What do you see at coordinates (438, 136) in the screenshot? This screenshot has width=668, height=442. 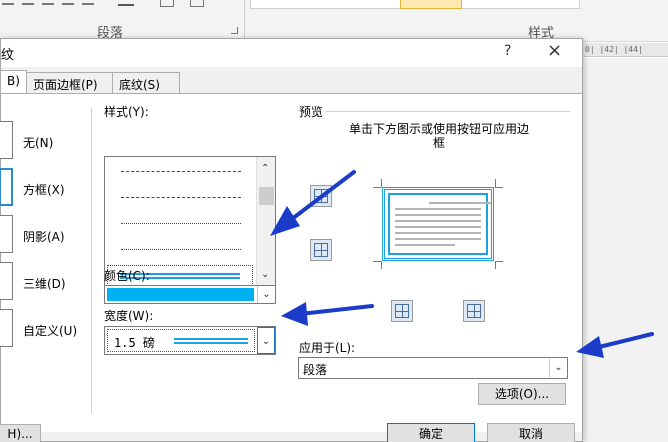 I see `preview-hint: 单击下方图示或使用按钮可应用边框` at bounding box center [438, 136].